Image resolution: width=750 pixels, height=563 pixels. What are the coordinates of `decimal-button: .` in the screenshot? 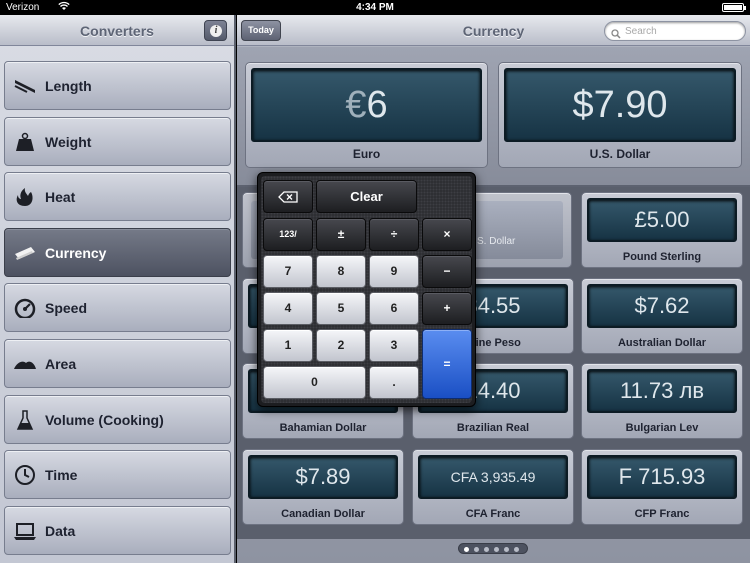 It's located at (394, 382).